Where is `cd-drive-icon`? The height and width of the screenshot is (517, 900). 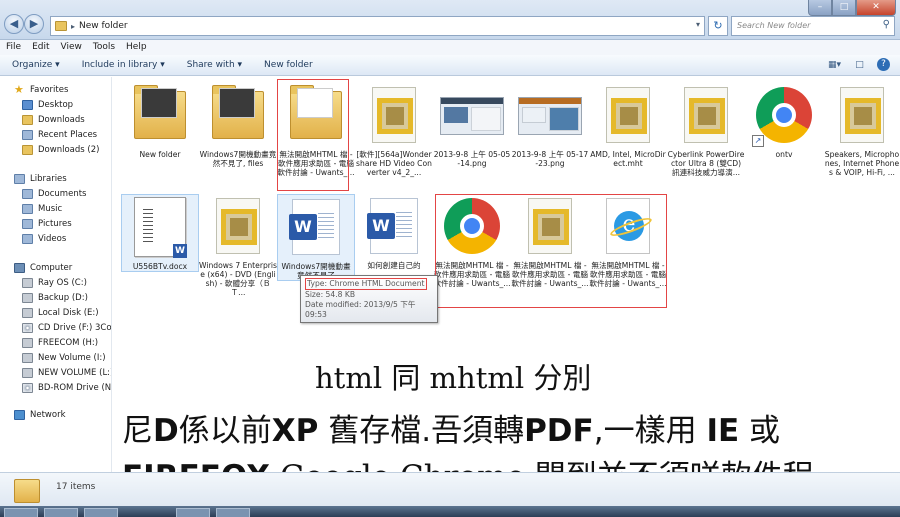
cd-drive-icon is located at coordinates (27, 328).